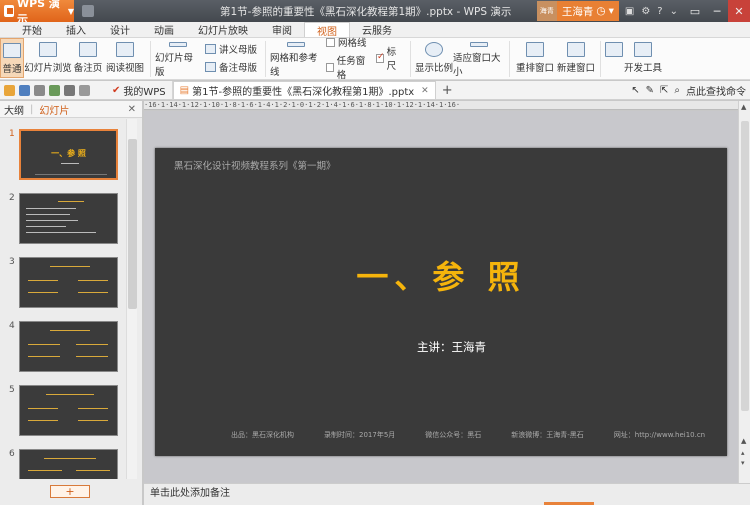 The image size is (750, 505). What do you see at coordinates (447, 494) in the screenshot?
I see `notes-pane: 单击此处添加备注` at bounding box center [447, 494].